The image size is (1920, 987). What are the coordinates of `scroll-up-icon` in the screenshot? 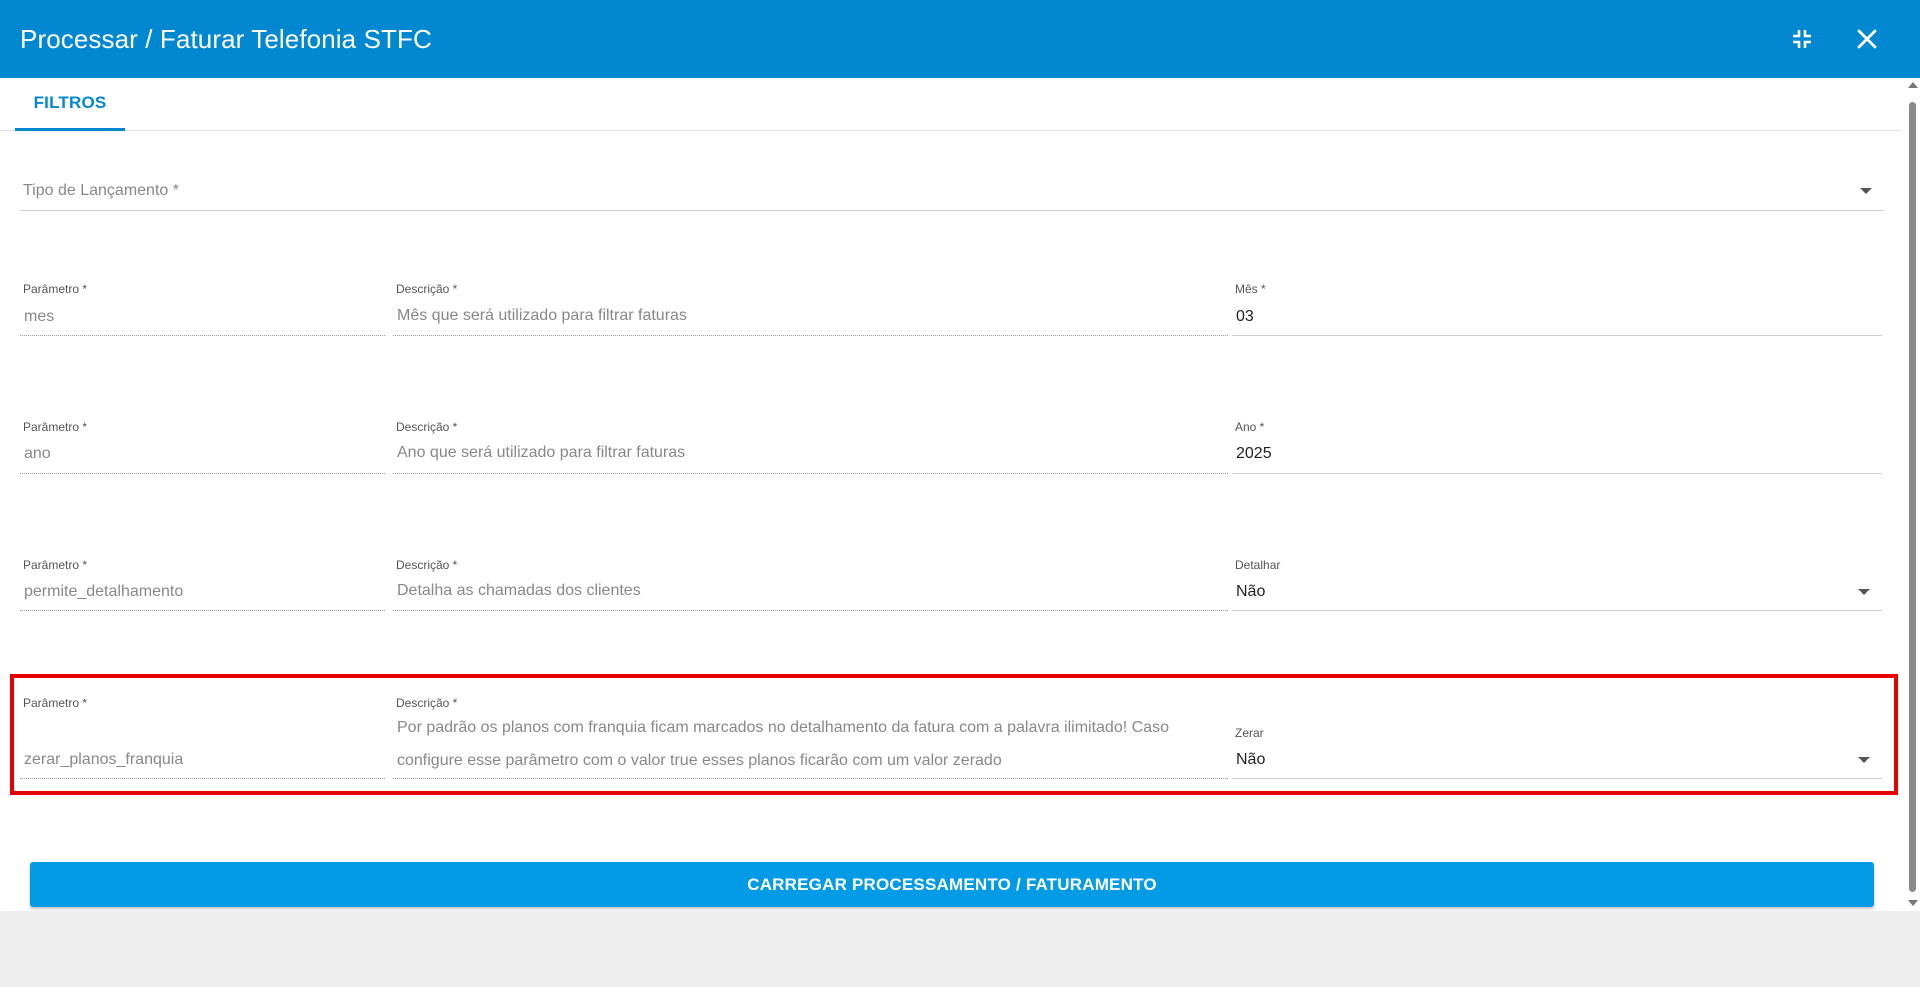 It's located at (1913, 85).